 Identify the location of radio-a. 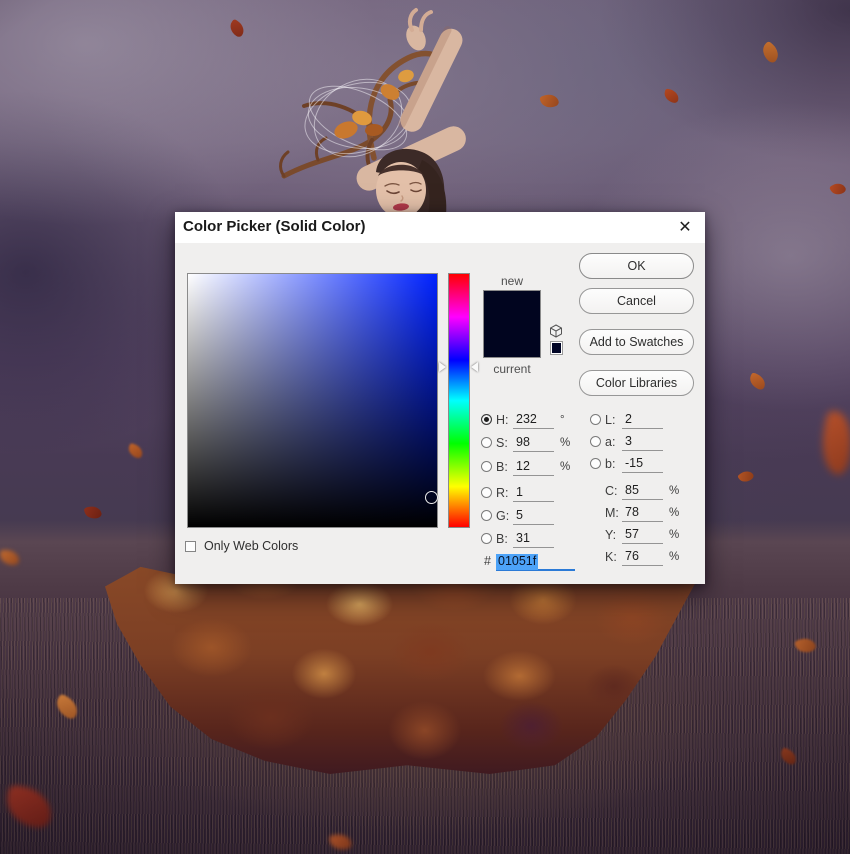
(595, 441).